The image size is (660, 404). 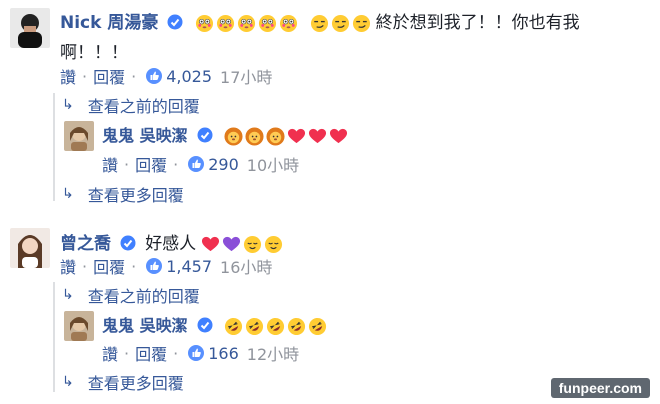 What do you see at coordinates (145, 135) in the screenshot?
I see `reply1-author: 鬼鬼 吳映潔` at bounding box center [145, 135].